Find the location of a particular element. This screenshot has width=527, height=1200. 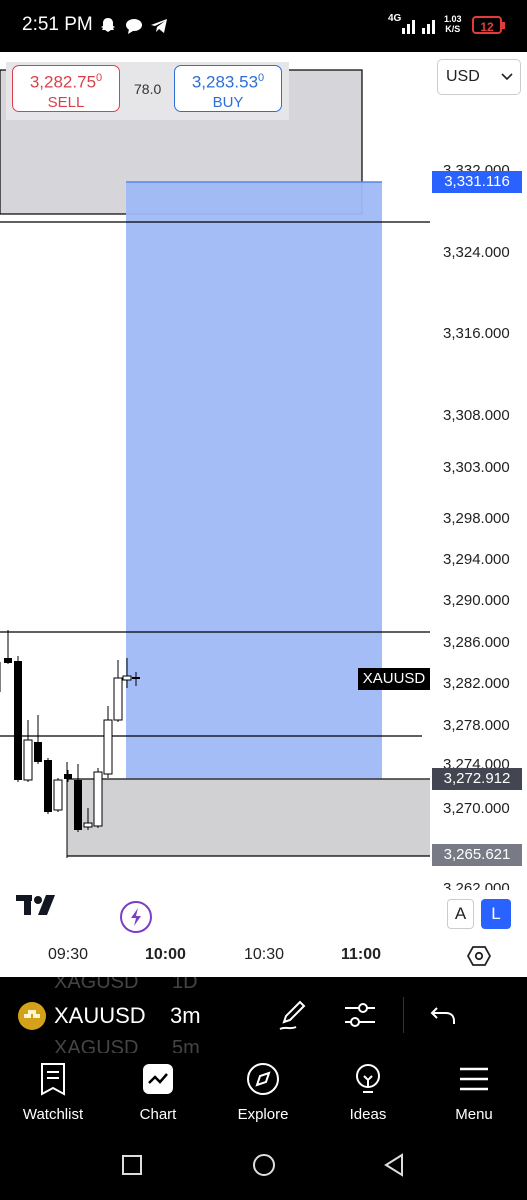

network-speed: 1.03 K/S is located at coordinates (453, 24).